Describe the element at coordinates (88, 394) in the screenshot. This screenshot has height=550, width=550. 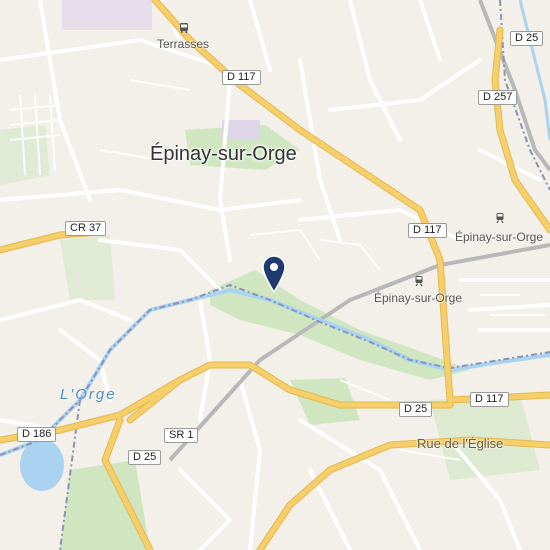
I see `river-label: L'Orge` at that location.